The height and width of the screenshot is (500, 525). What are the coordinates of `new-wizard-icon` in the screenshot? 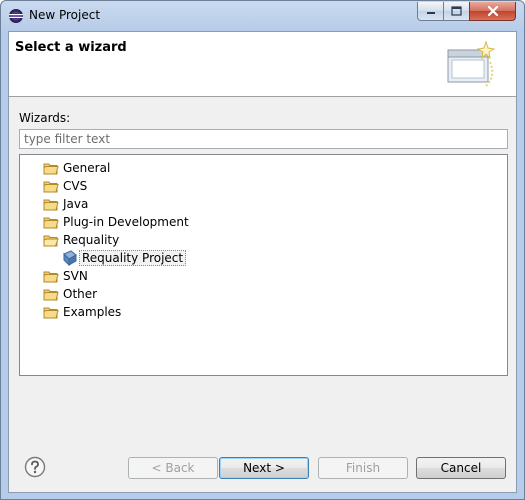 It's located at (471, 63).